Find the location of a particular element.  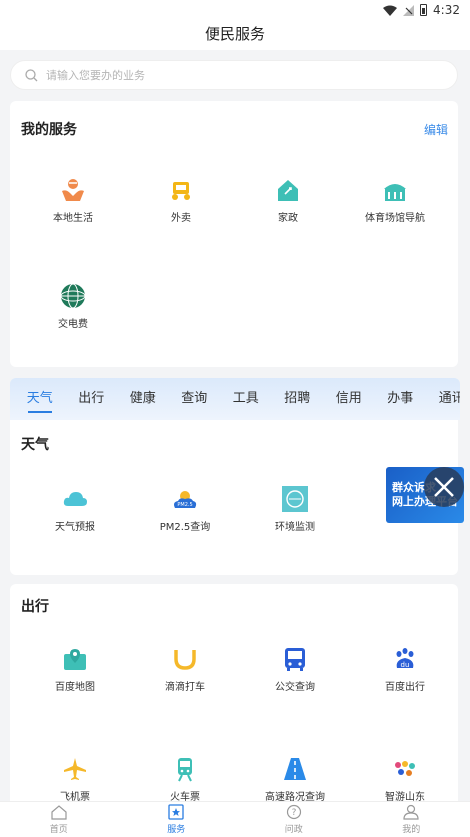

service-label: 公交查询 is located at coordinates (295, 687).